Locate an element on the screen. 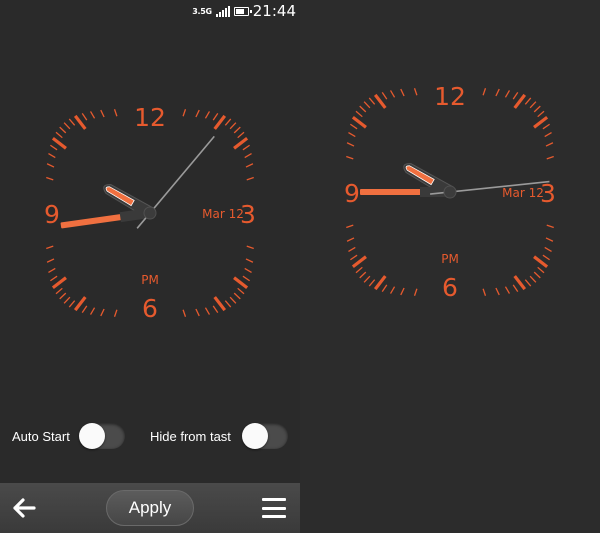 The height and width of the screenshot is (533, 600). battery-icon is located at coordinates (242, 11).